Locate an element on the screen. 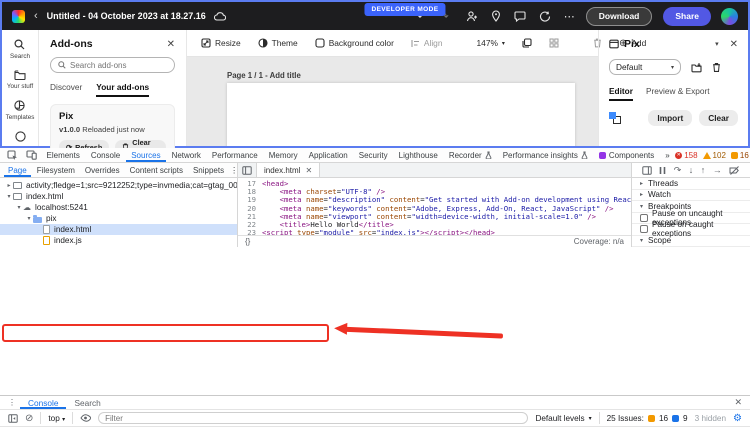 The image size is (750, 431). devtools-tab-network: Network is located at coordinates (186, 155).